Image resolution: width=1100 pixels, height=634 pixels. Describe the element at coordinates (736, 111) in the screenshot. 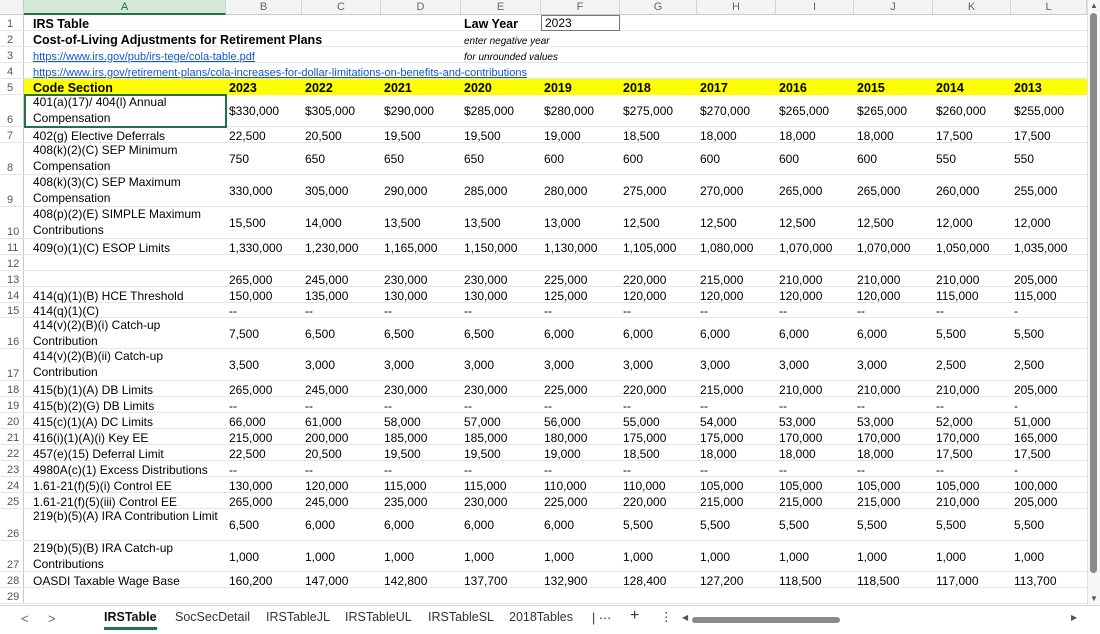

I see `value-cell: $270,000` at that location.